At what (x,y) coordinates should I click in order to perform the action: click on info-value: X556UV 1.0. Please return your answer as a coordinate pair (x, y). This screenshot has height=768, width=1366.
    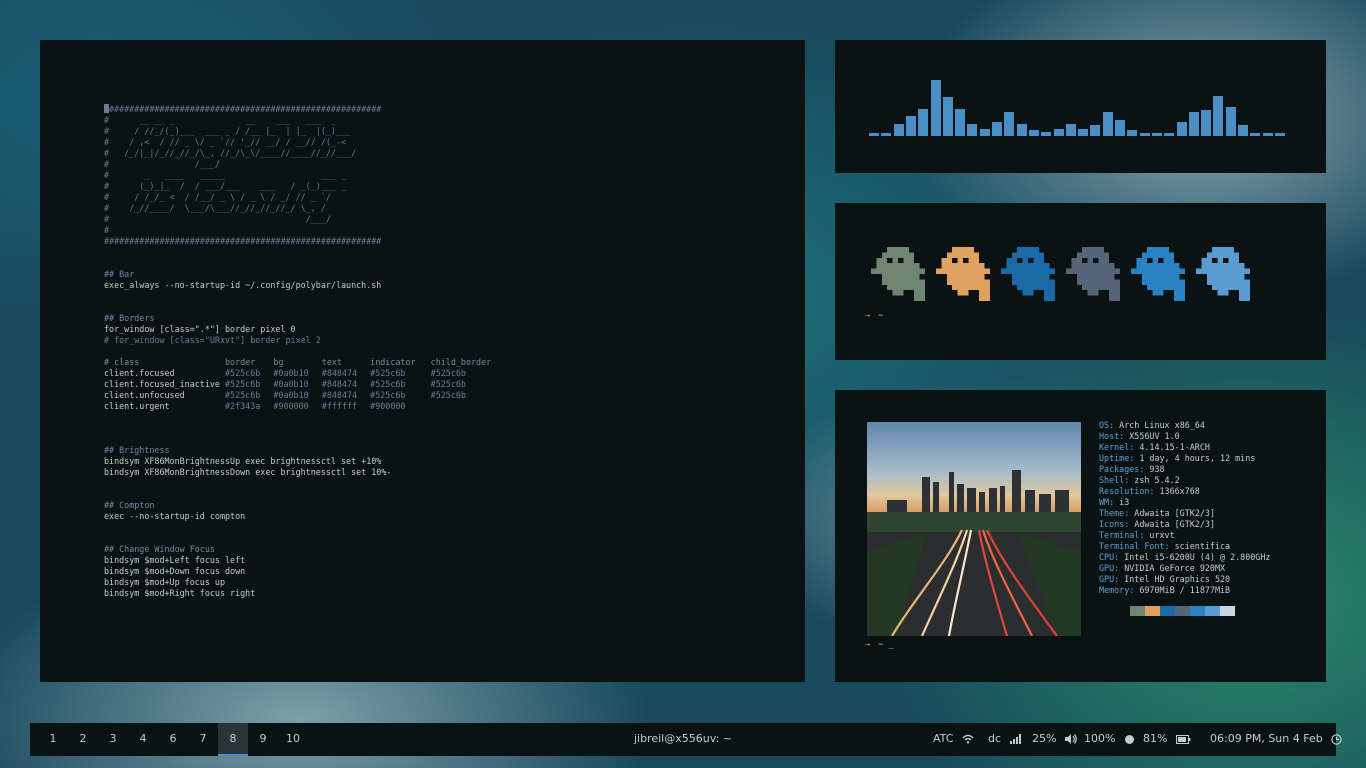
    Looking at the image, I should click on (1152, 436).